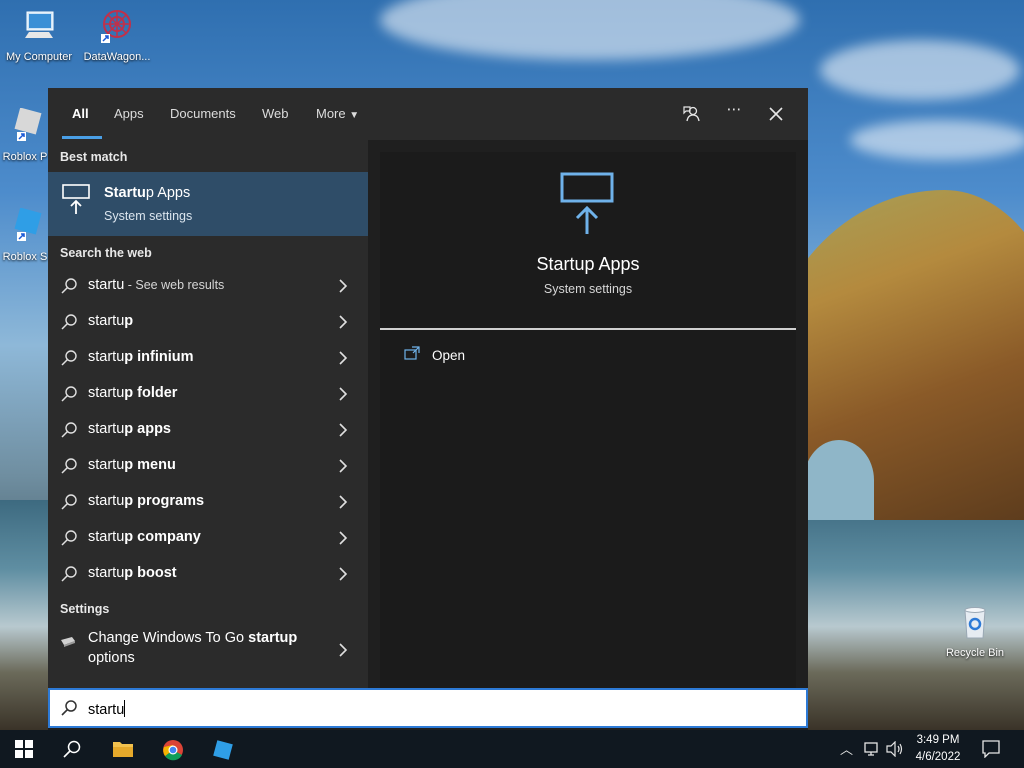  Describe the element at coordinates (208, 574) in the screenshot. I see `web-result-row: startup boost` at that location.